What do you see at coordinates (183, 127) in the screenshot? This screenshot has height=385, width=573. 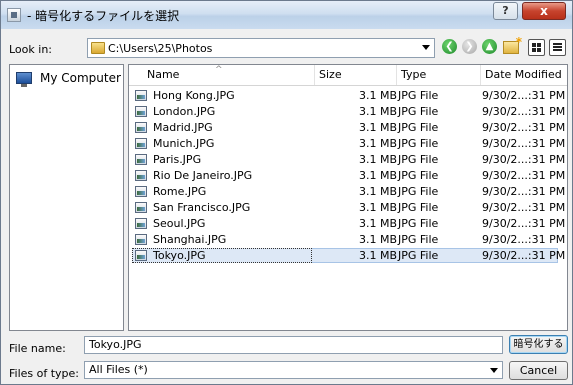 I see `file-name-cell: Madrid.JPG` at bounding box center [183, 127].